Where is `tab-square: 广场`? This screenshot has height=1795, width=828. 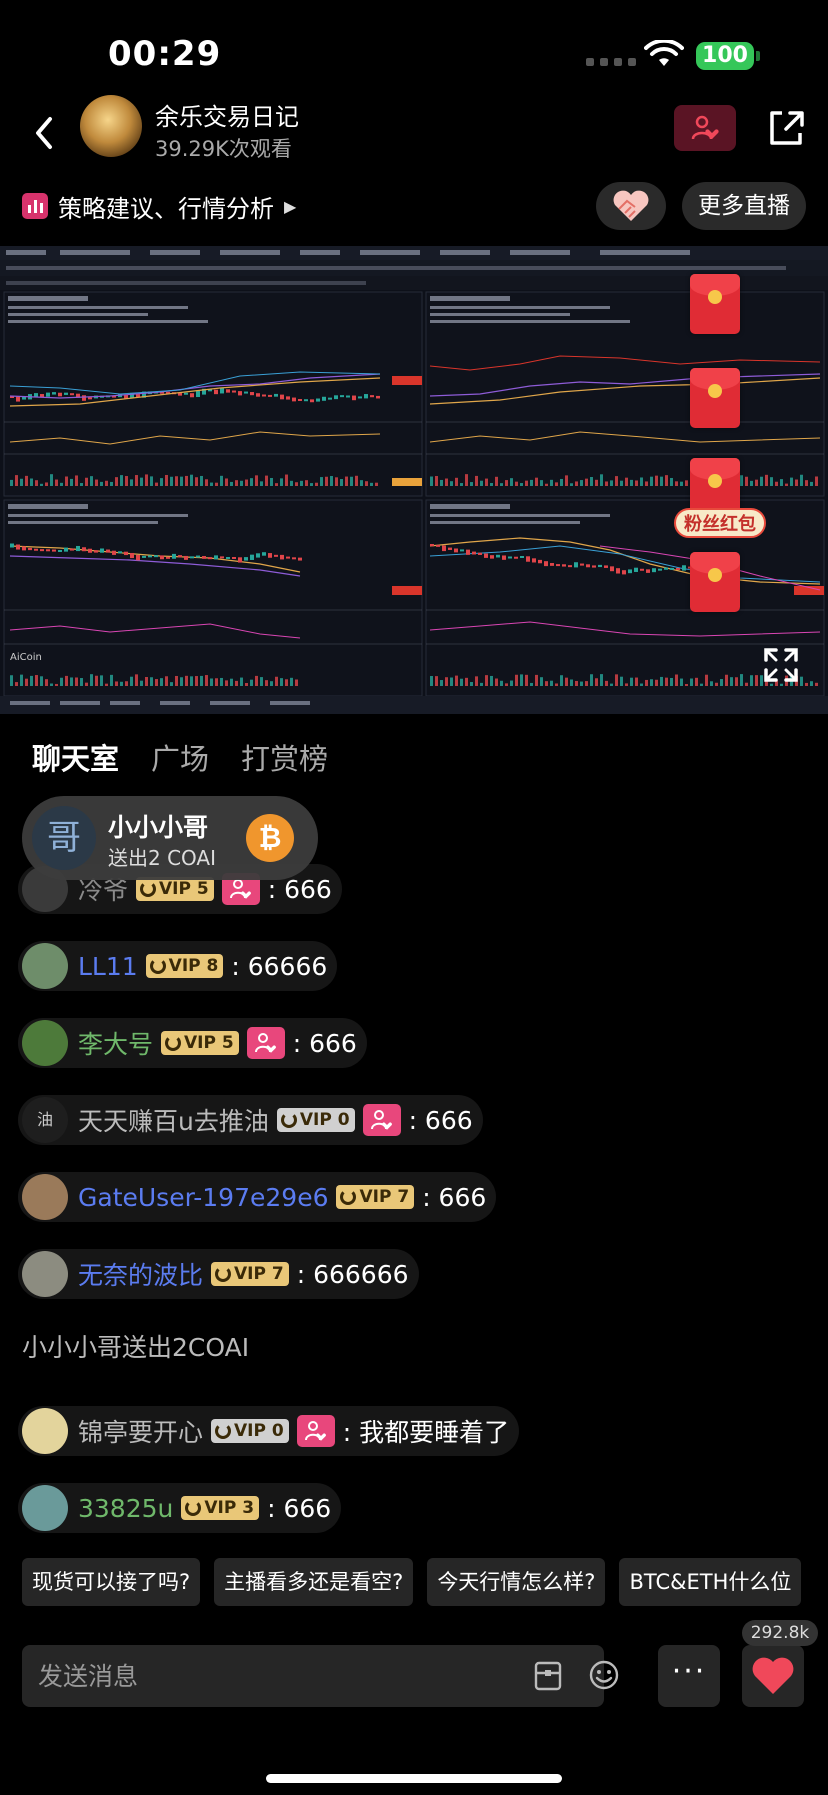
tab-square: 广场 is located at coordinates (180, 757).